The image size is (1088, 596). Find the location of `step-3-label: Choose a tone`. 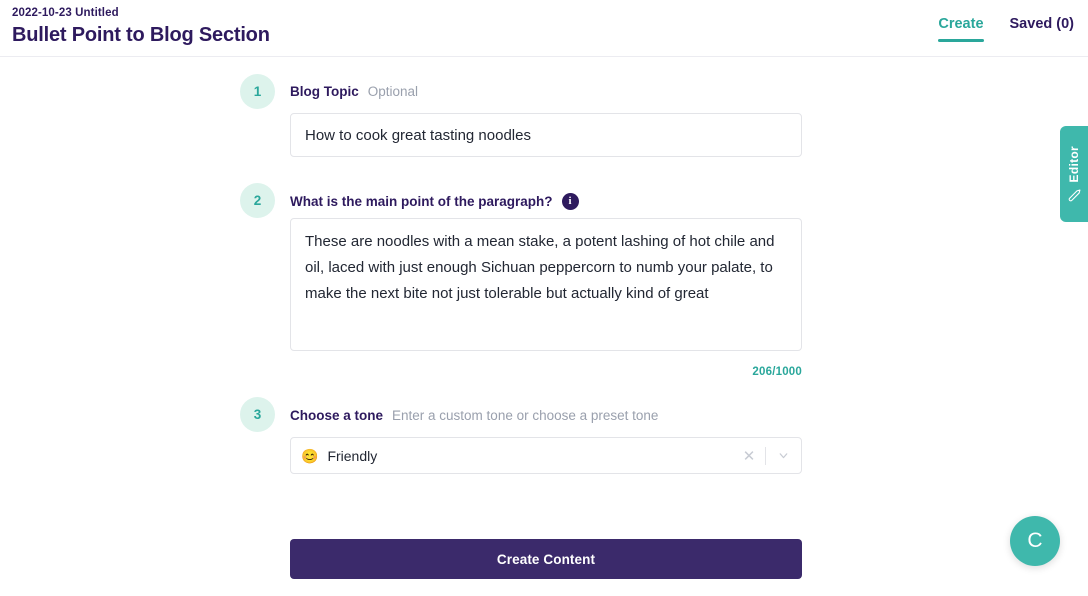

step-3-label: Choose a tone is located at coordinates (337, 415).